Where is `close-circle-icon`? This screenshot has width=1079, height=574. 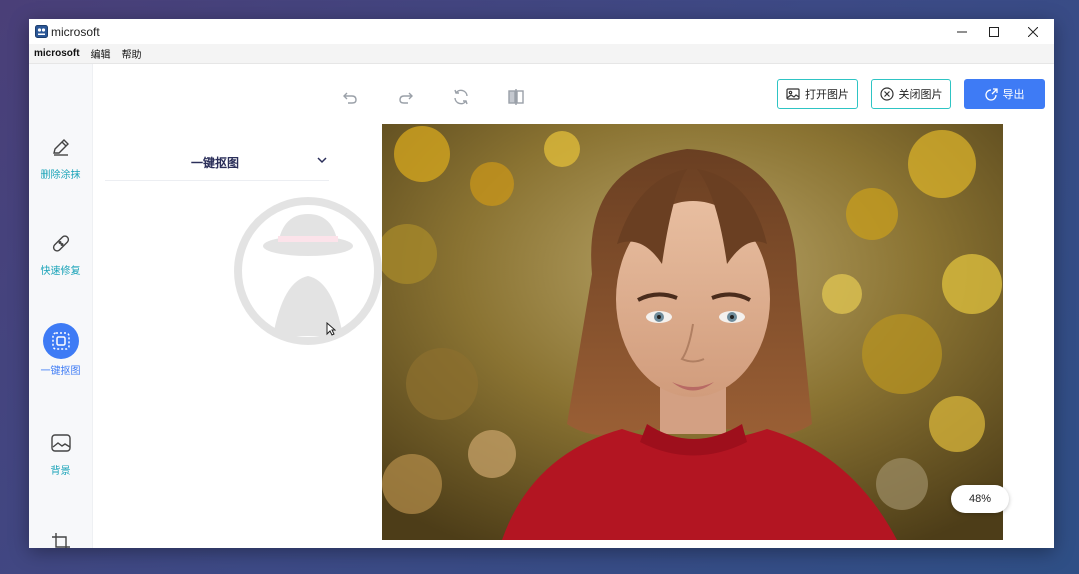 close-circle-icon is located at coordinates (886, 94).